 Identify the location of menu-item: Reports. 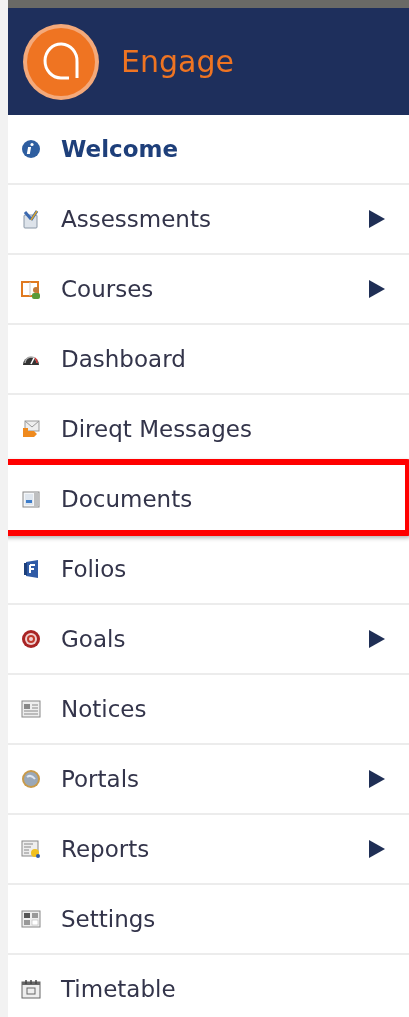
(208, 850).